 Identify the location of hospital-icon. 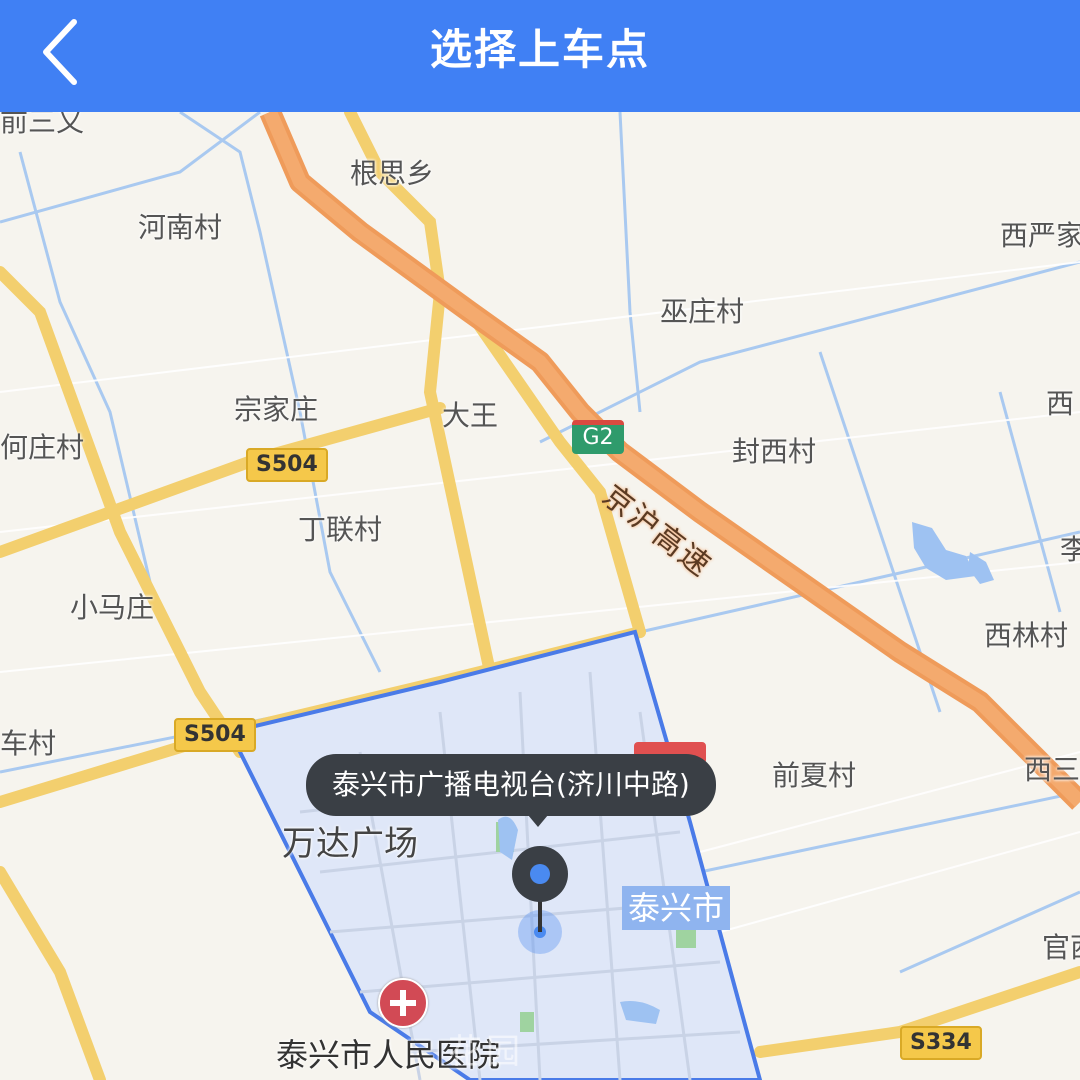
(403, 1003).